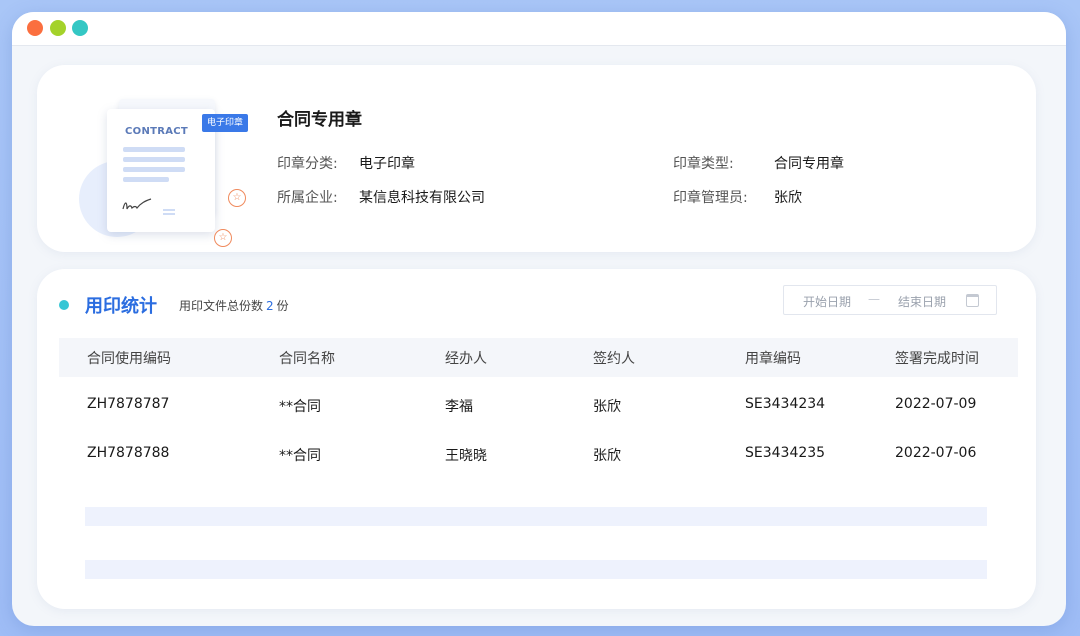  Describe the element at coordinates (466, 456) in the screenshot. I see `cell-handler: 王晓晓` at that location.